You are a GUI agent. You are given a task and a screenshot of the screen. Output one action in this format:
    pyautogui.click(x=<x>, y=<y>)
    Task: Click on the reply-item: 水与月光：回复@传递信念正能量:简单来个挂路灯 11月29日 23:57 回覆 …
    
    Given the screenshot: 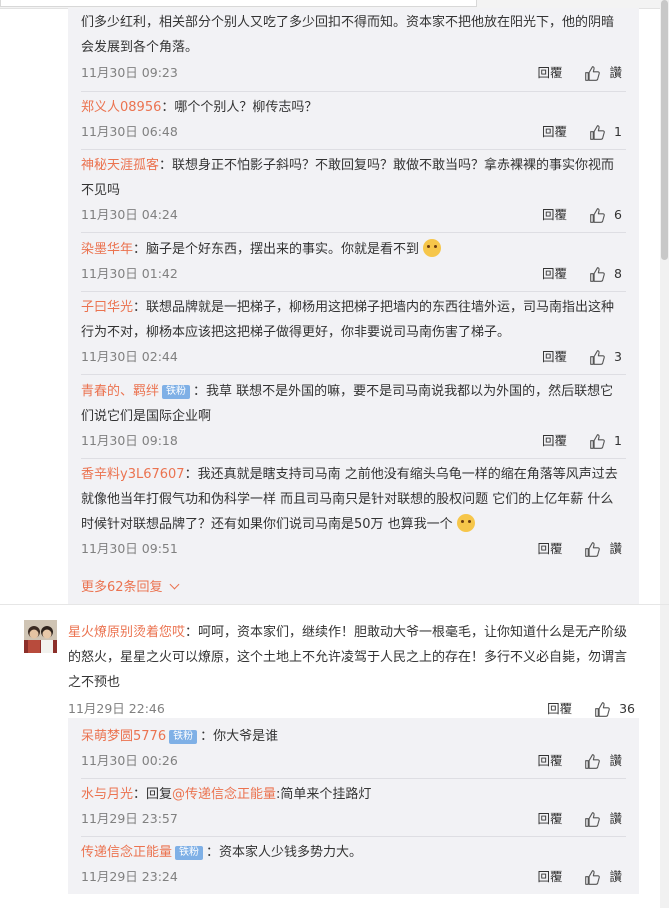 What is the action you would take?
    pyautogui.click(x=353, y=807)
    